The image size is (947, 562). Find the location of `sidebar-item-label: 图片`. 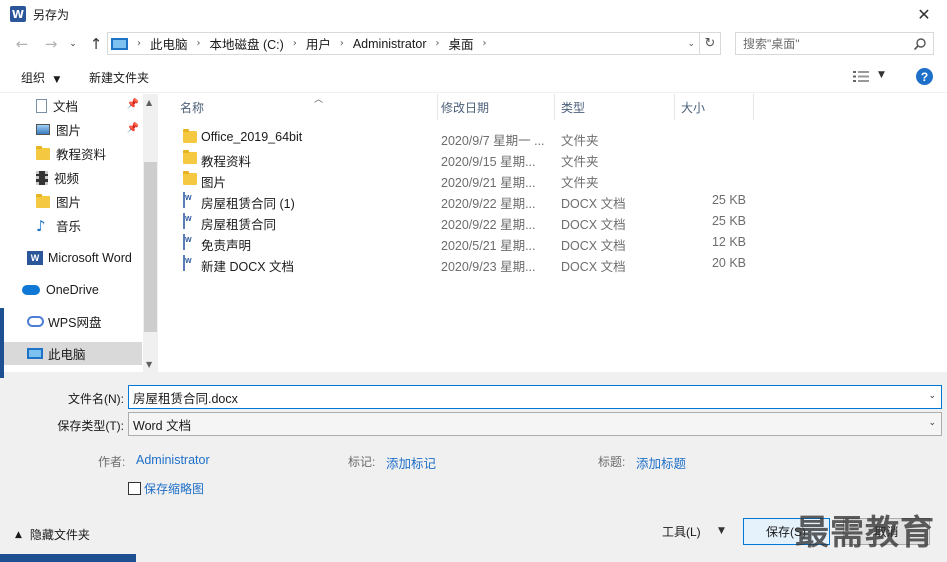

sidebar-item-label: 图片 is located at coordinates (69, 131).